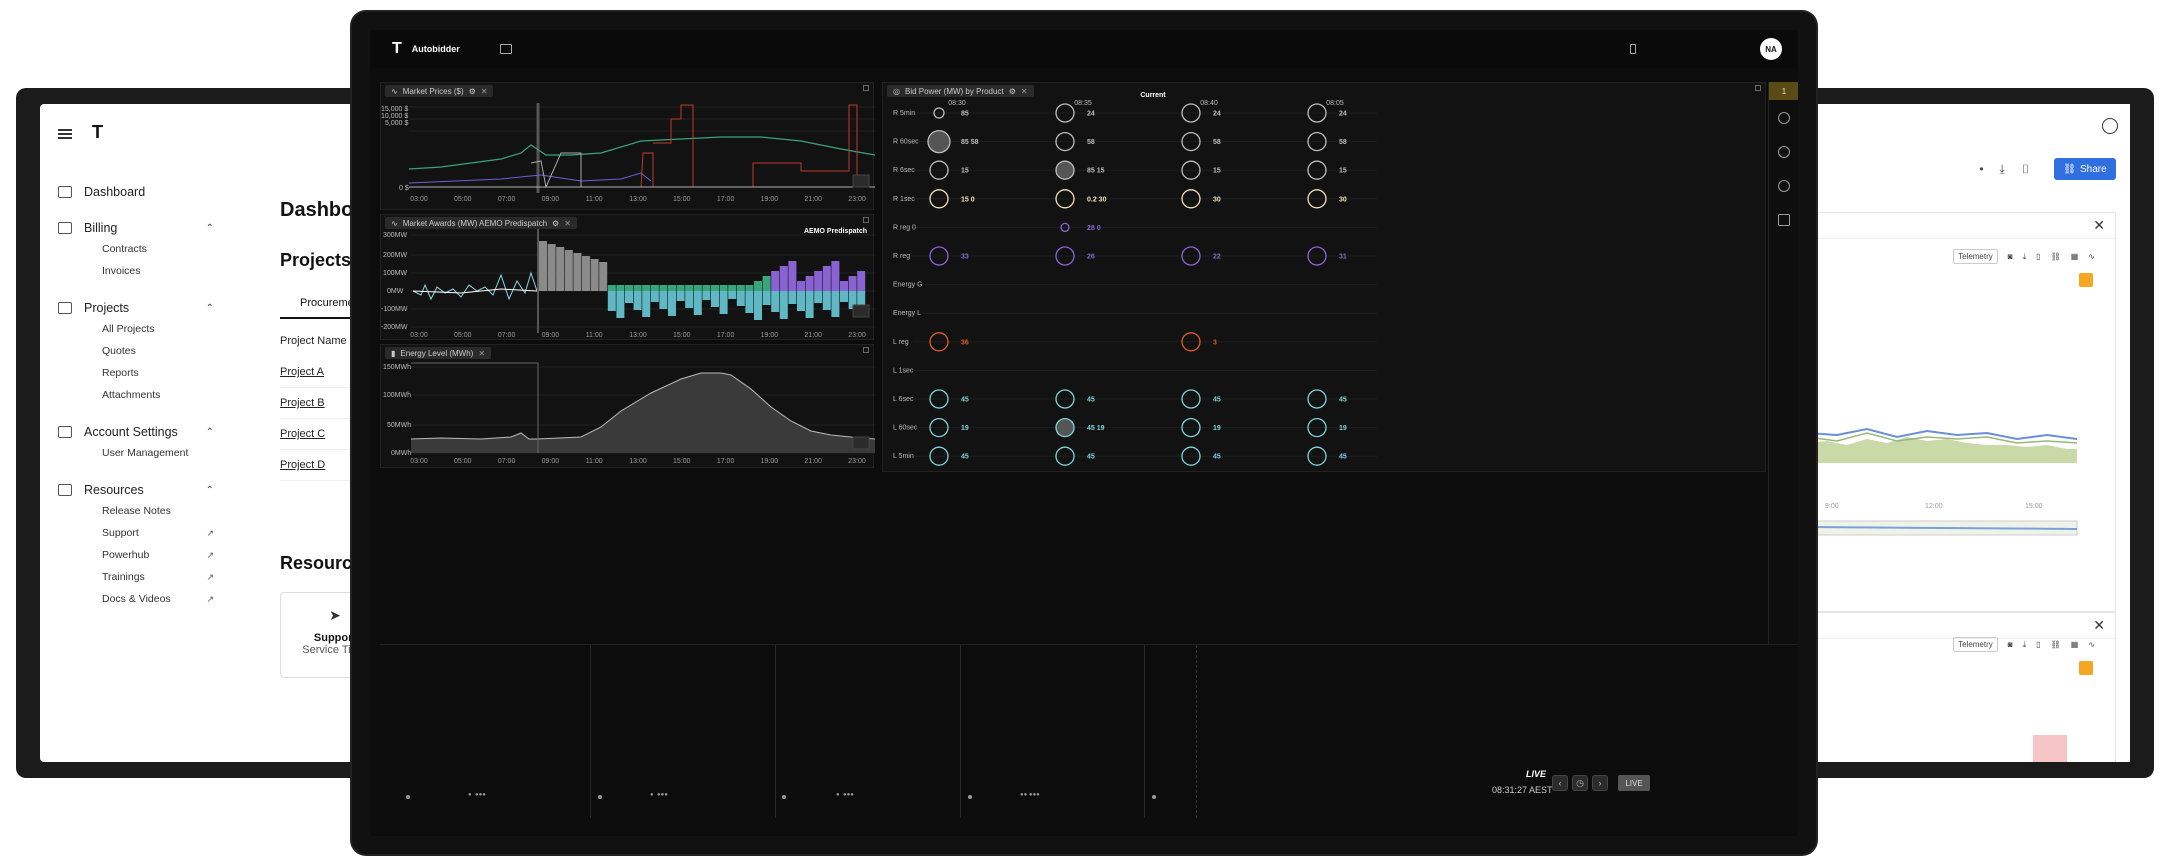 The height and width of the screenshot is (864, 2168). I want to click on share-button: ⛓ Share, so click(2085, 169).